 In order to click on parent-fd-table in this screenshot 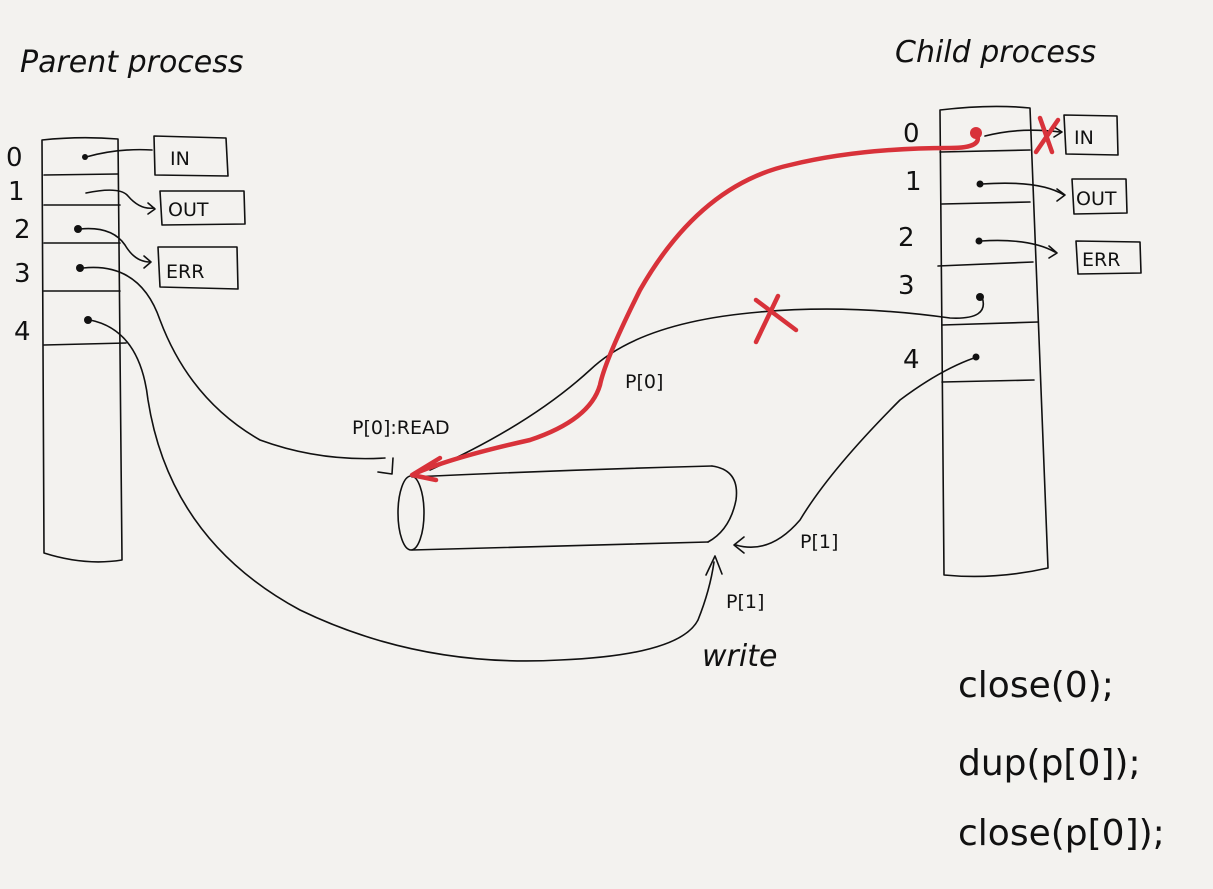, I will do `click(84, 349)`.